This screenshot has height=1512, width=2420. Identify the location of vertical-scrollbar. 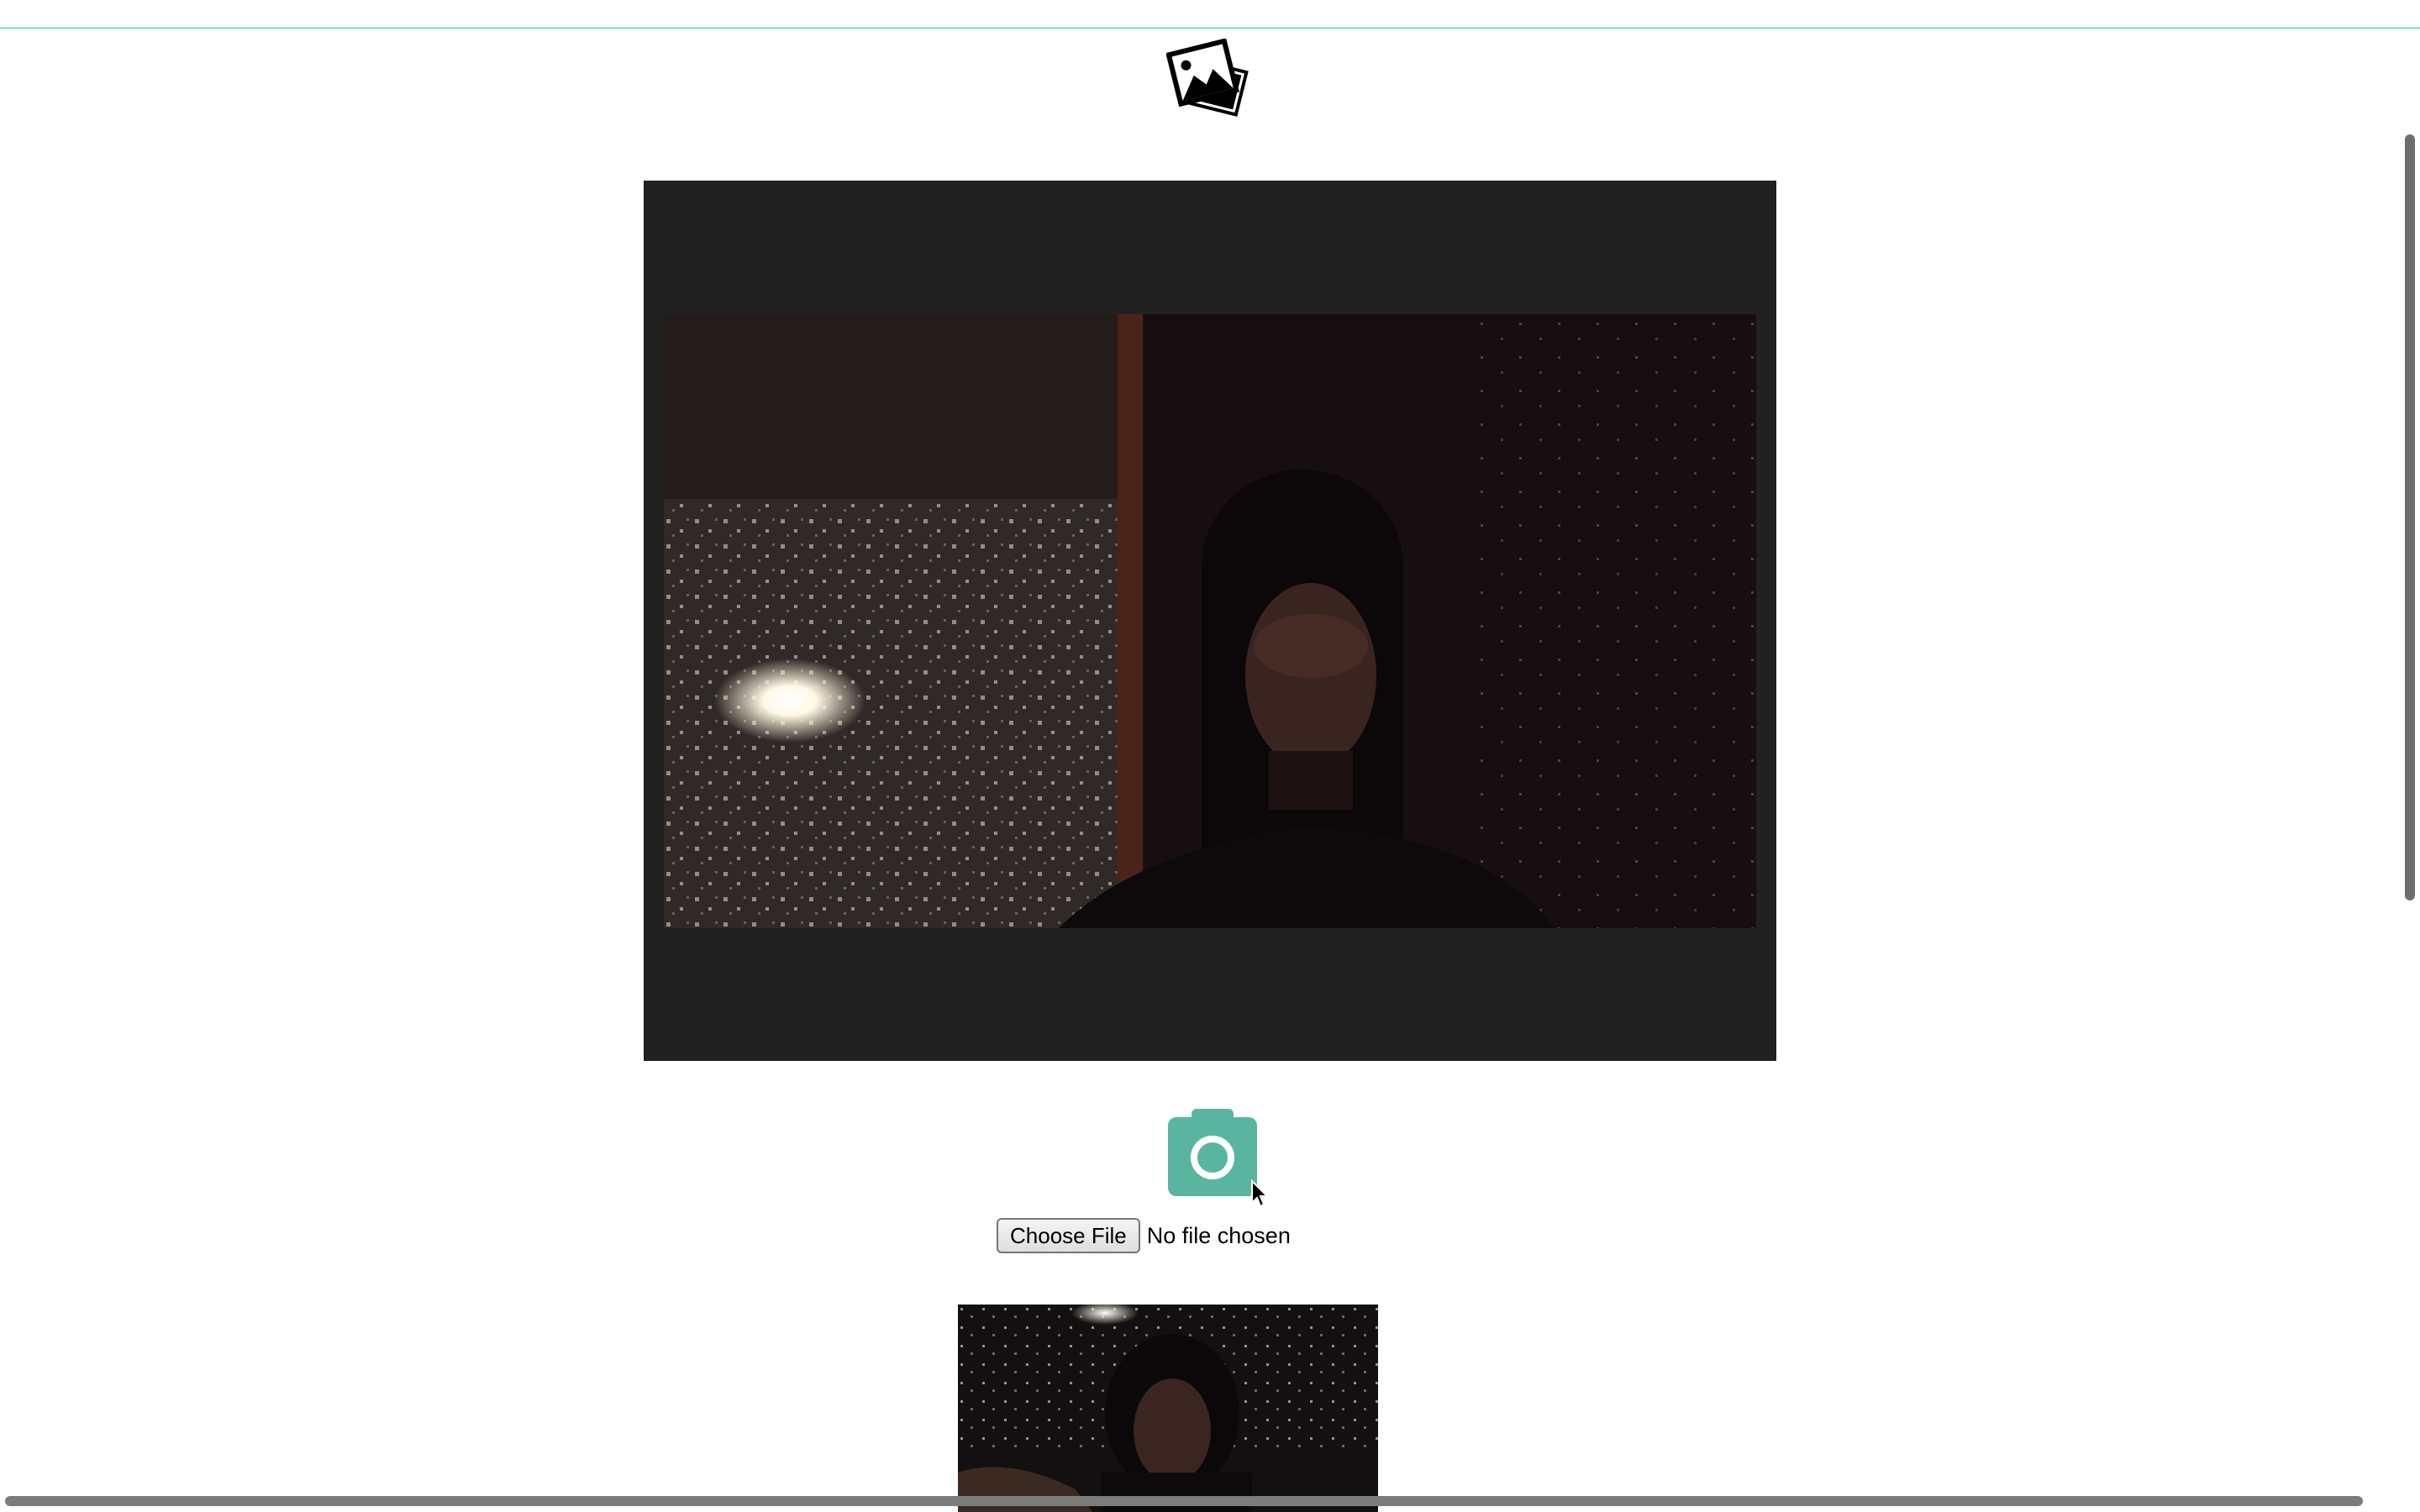
(2410, 517).